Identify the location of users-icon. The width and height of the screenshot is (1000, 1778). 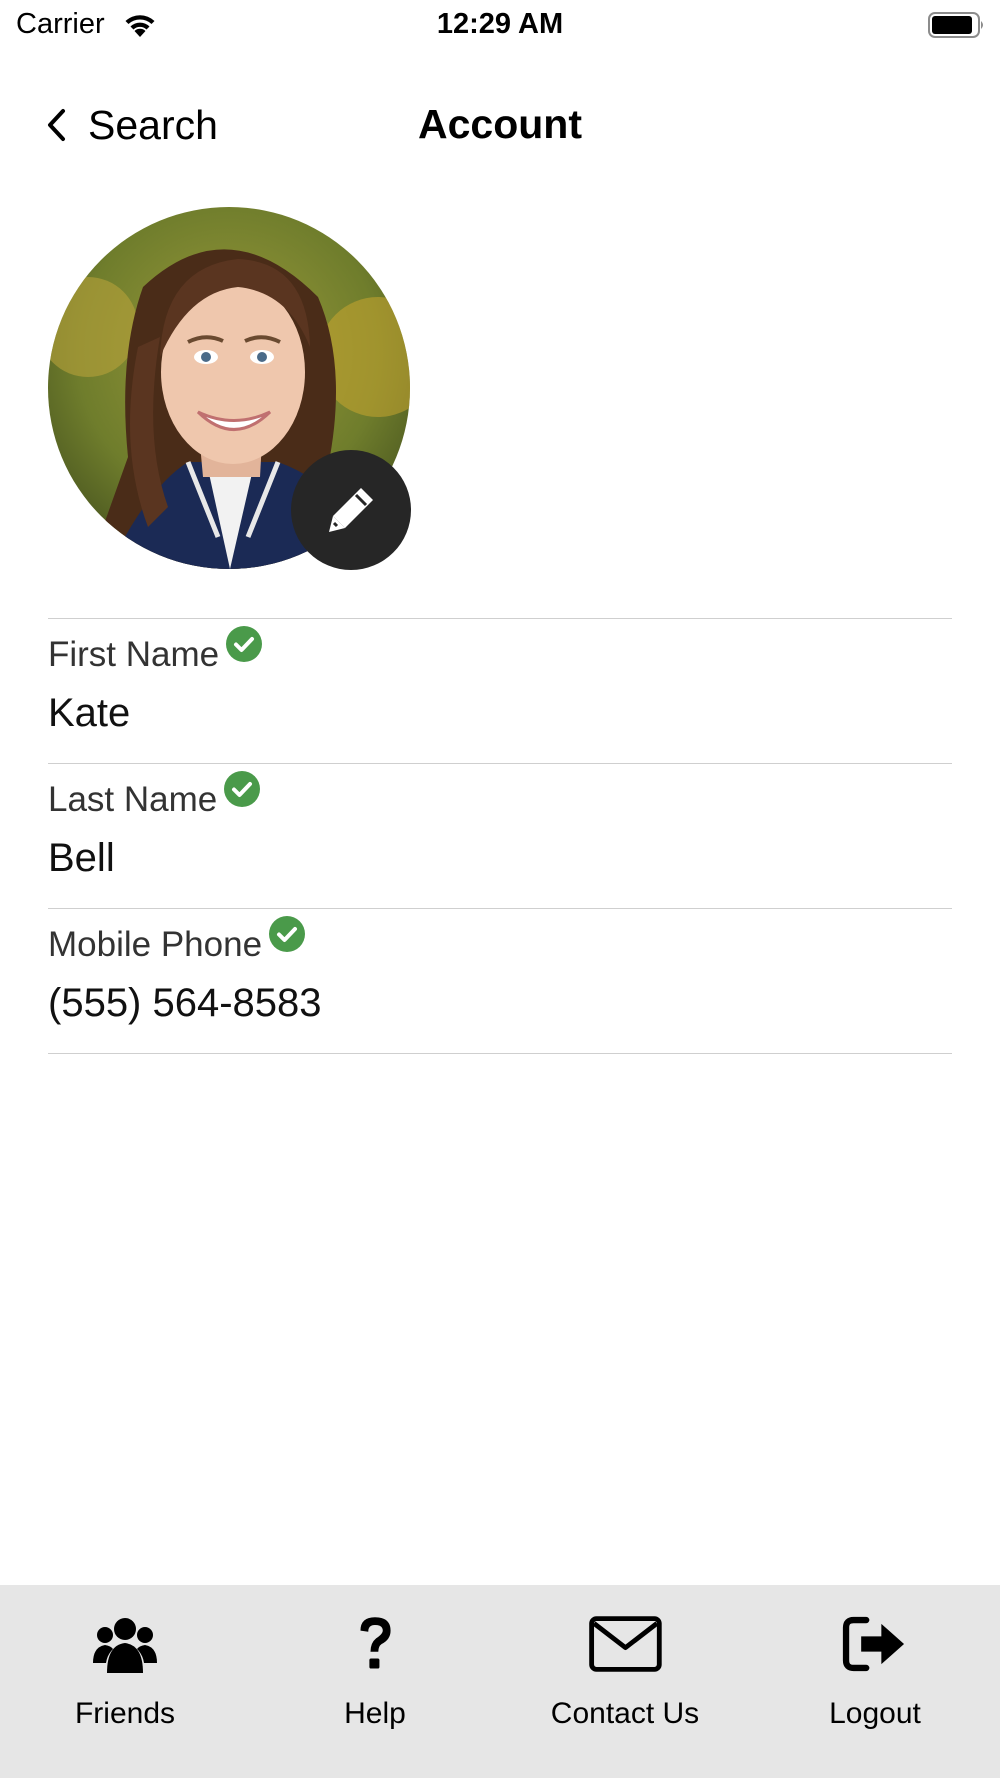
(125, 1645).